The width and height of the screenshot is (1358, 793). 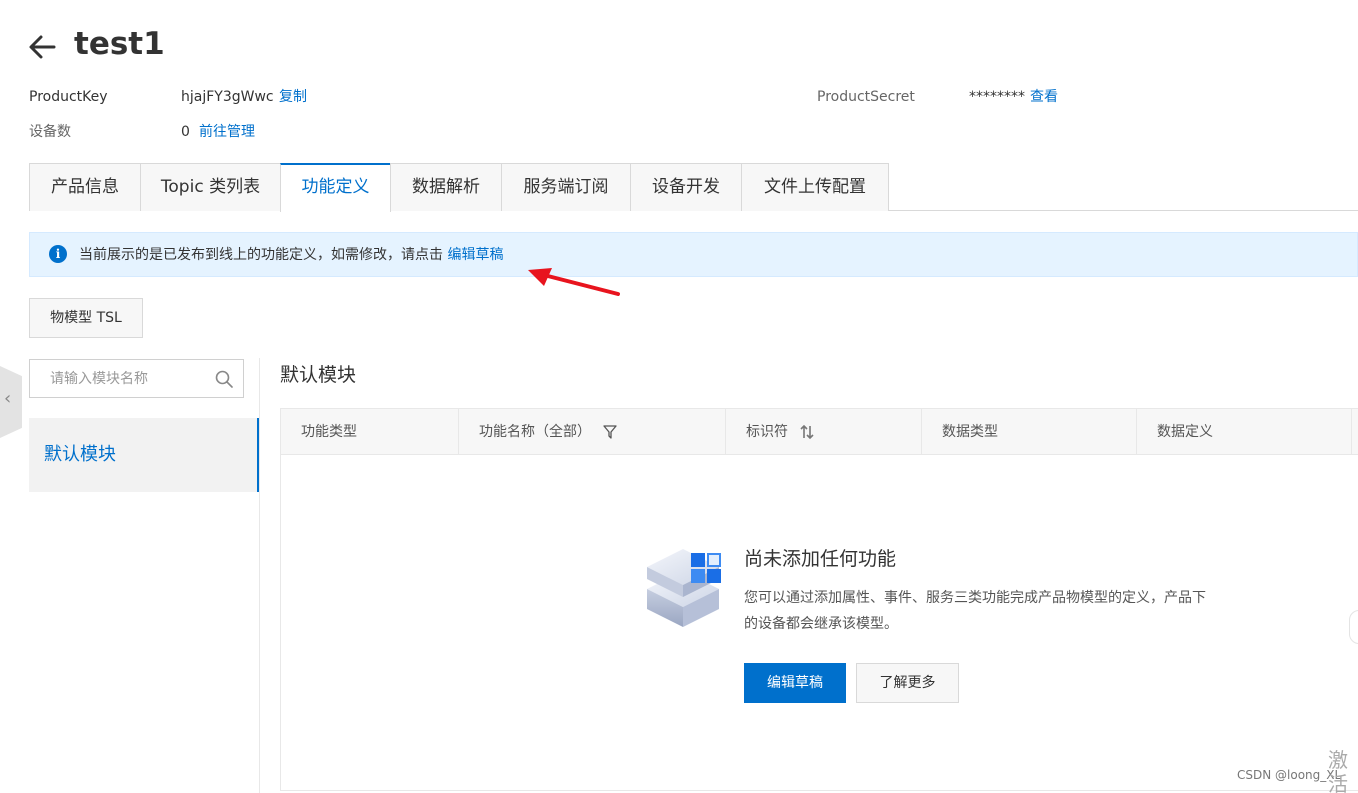 What do you see at coordinates (1185, 432) in the screenshot?
I see `column-label: 数据定义` at bounding box center [1185, 432].